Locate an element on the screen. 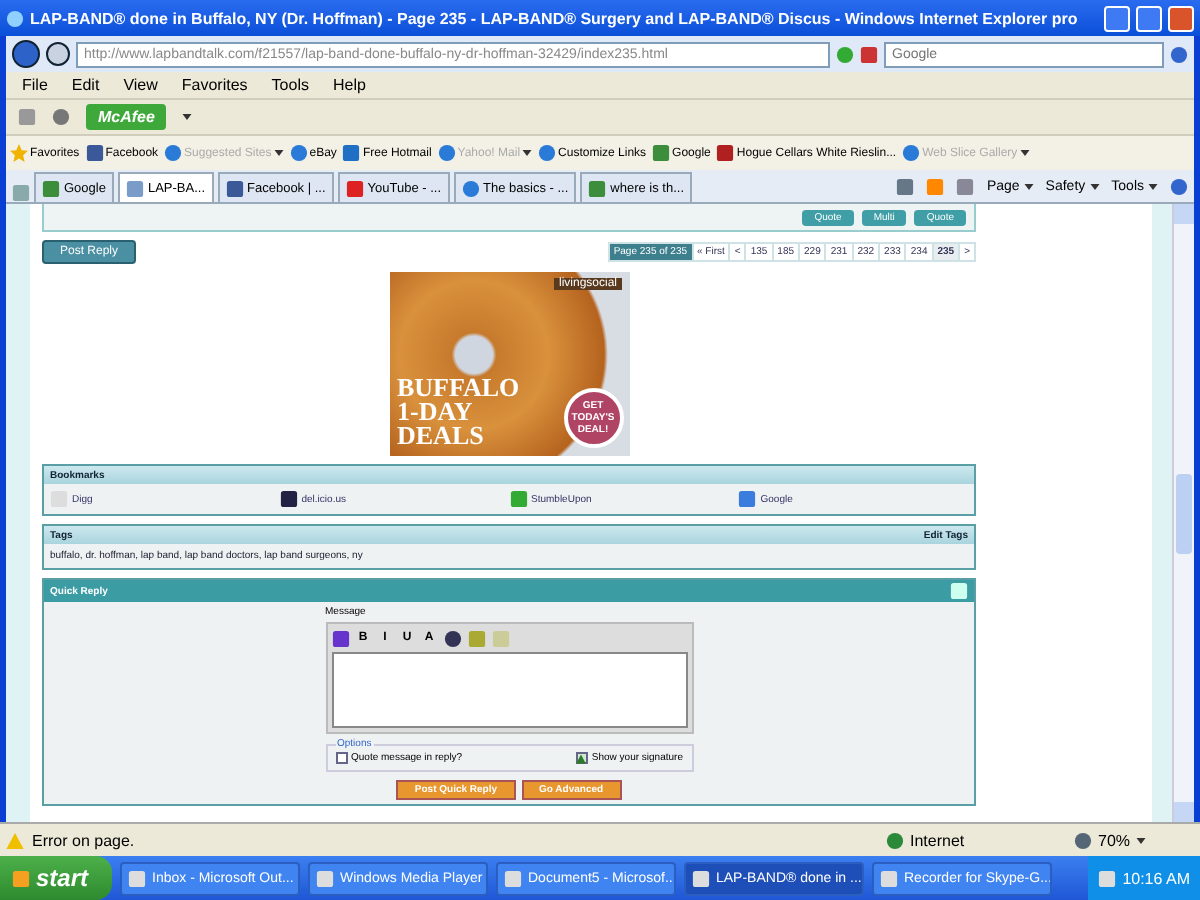  menu-item: Tools is located at coordinates (290, 85).